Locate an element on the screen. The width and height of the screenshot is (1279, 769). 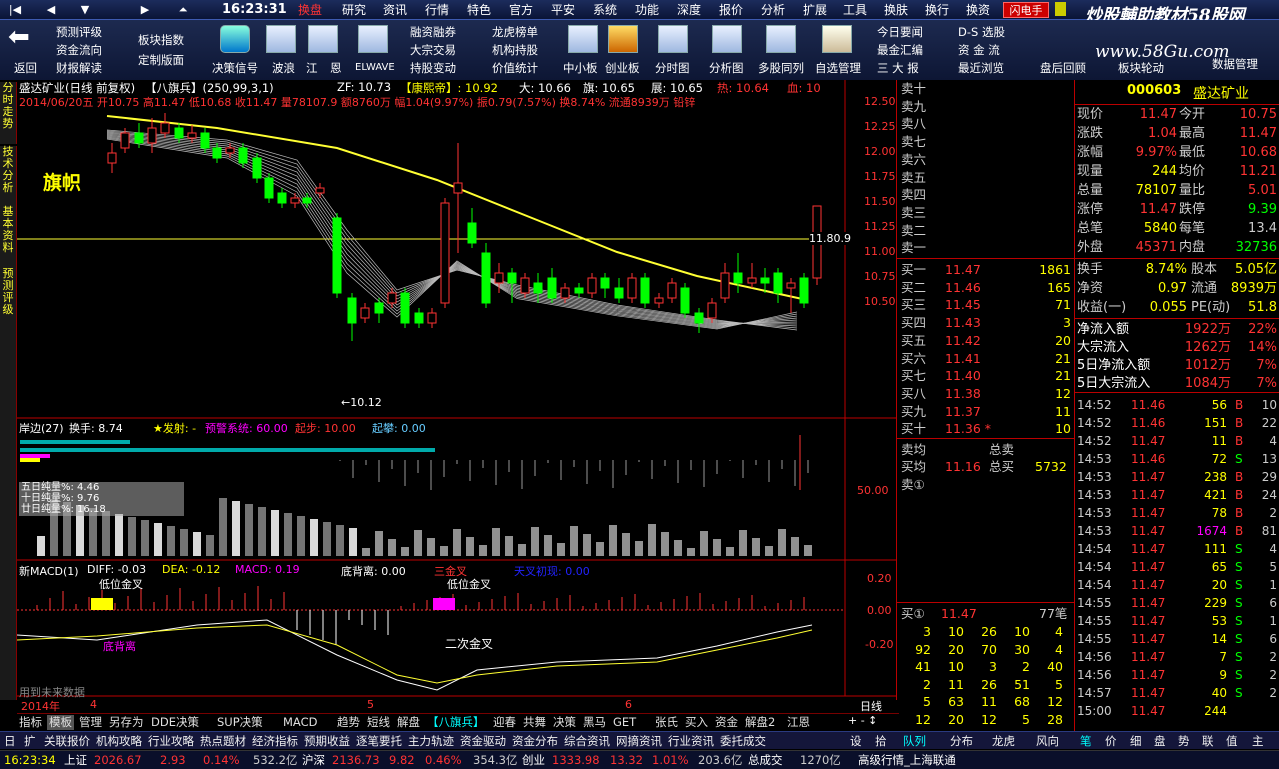
tb-sector-index: 板块指数 is located at coordinates (161, 40).